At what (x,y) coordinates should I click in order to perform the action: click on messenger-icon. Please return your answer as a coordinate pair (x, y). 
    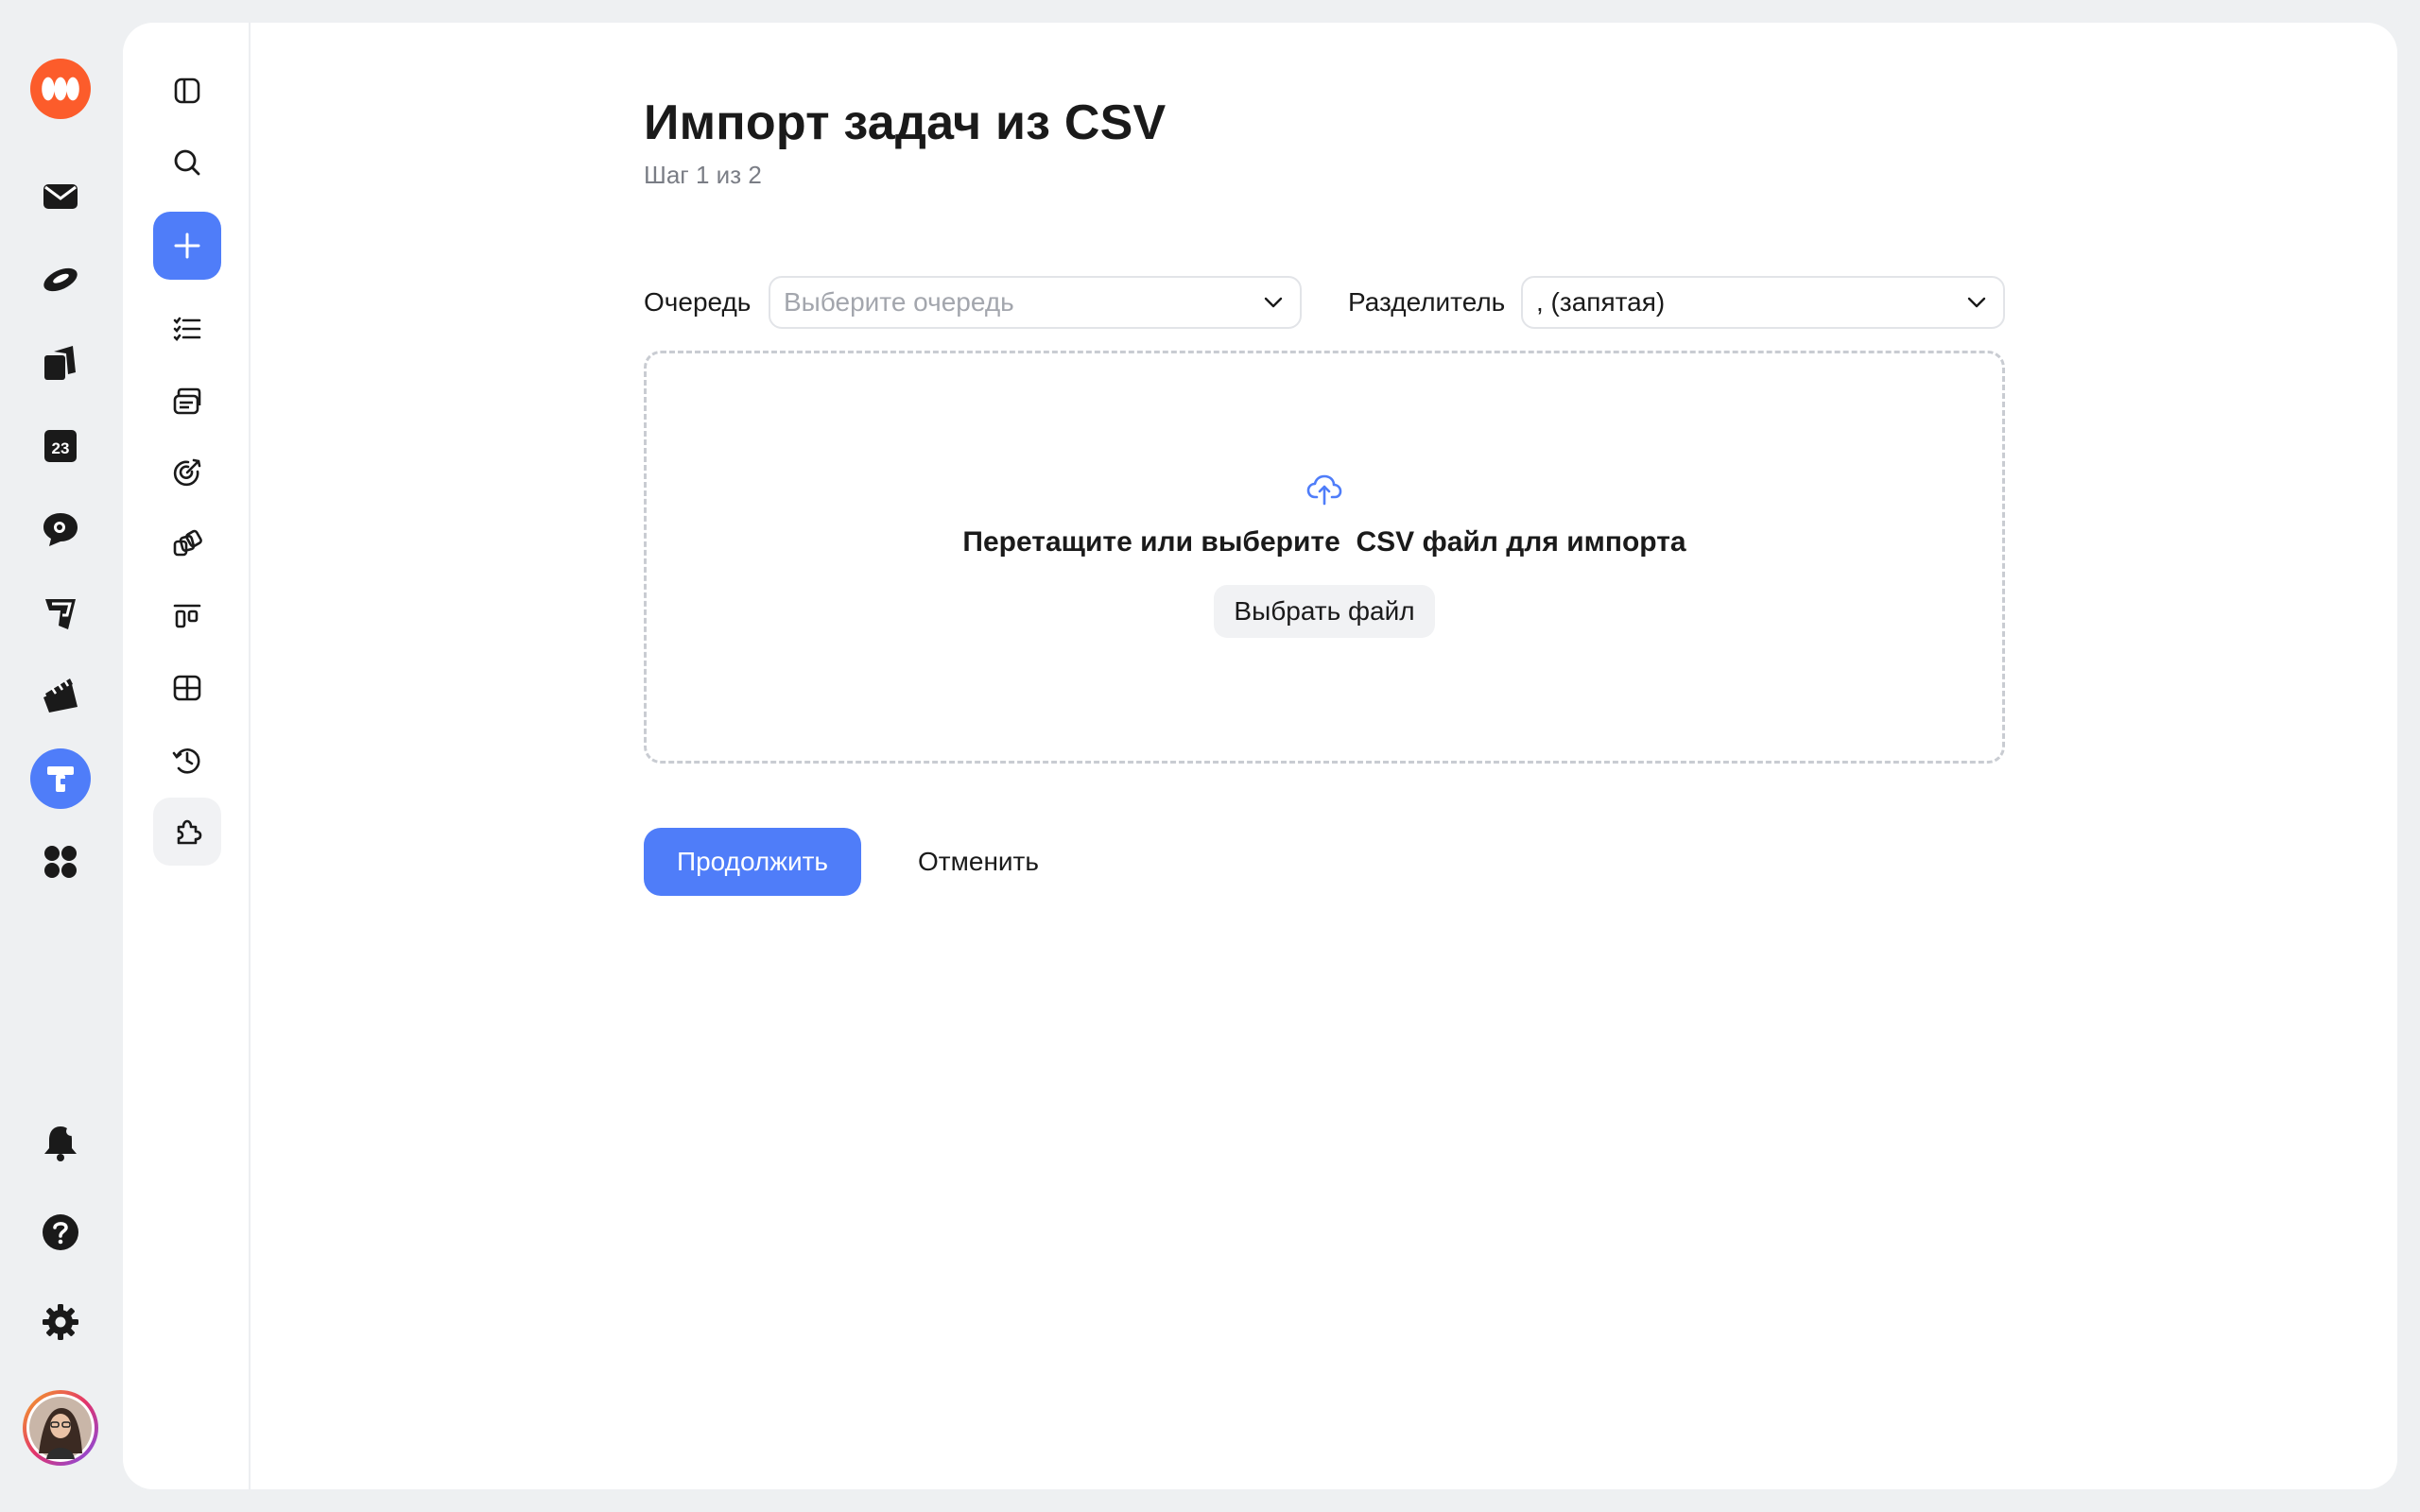
    Looking at the image, I should click on (60, 529).